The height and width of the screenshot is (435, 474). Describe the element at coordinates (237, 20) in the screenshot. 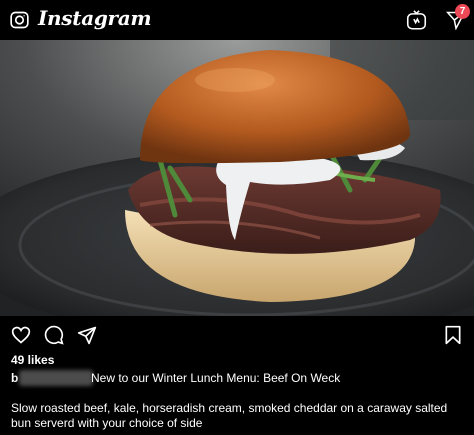

I see `top-bar: Instagram 7` at that location.